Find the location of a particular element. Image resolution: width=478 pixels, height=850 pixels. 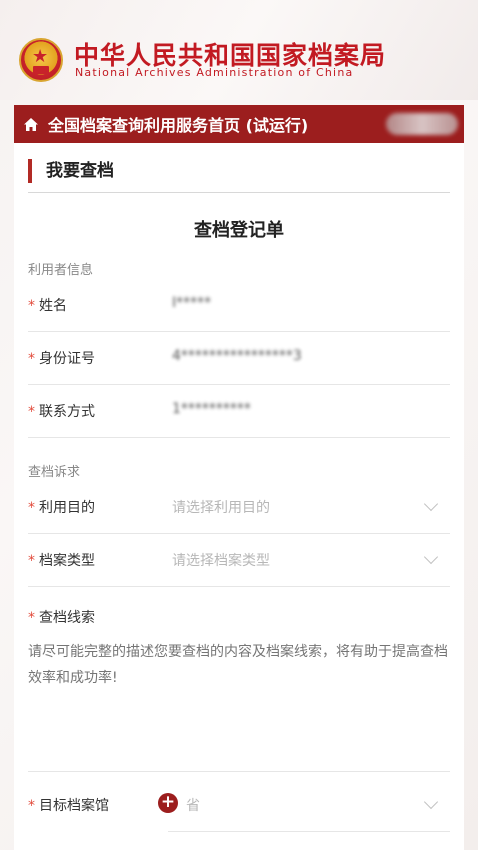

plus-circle-icon: + is located at coordinates (168, 803).